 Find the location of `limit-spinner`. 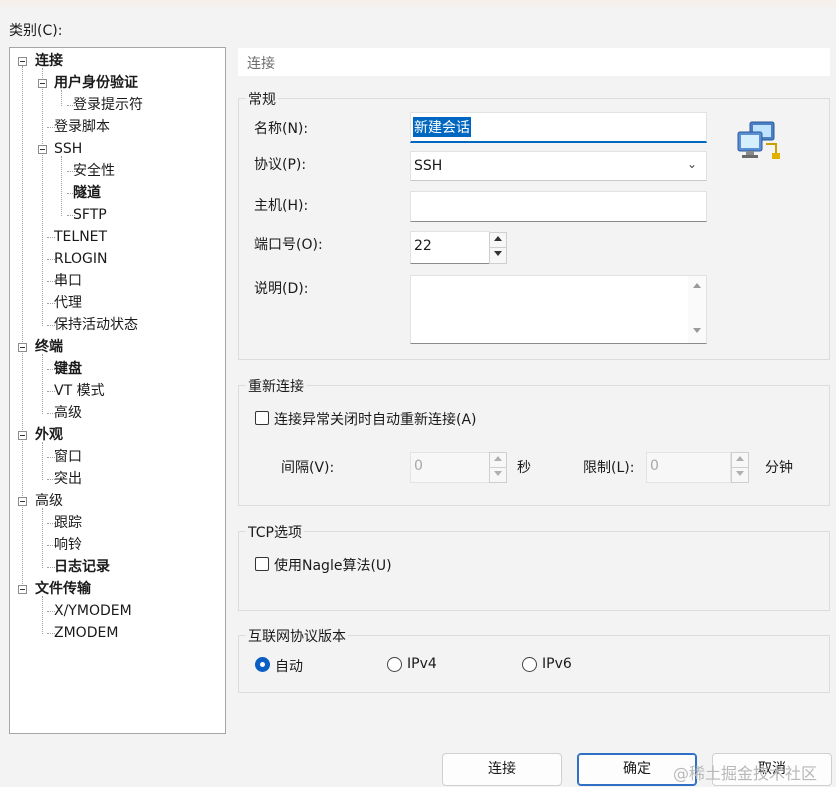

limit-spinner is located at coordinates (740, 467).